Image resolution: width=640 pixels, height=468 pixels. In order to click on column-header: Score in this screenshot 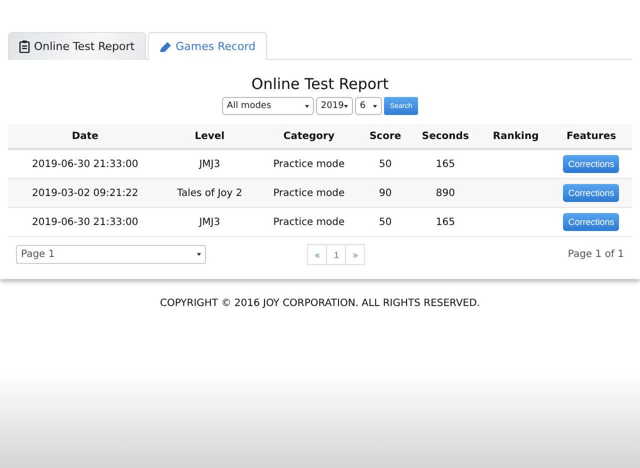, I will do `click(385, 136)`.